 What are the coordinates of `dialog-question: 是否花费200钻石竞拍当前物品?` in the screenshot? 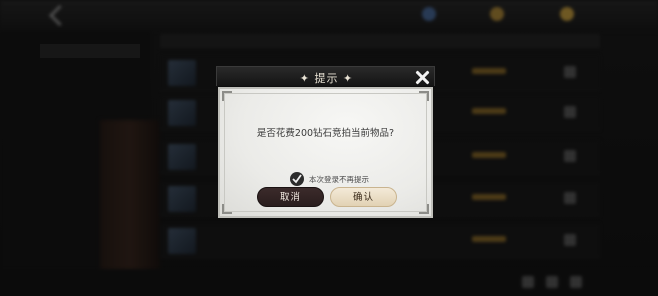 It's located at (325, 133).